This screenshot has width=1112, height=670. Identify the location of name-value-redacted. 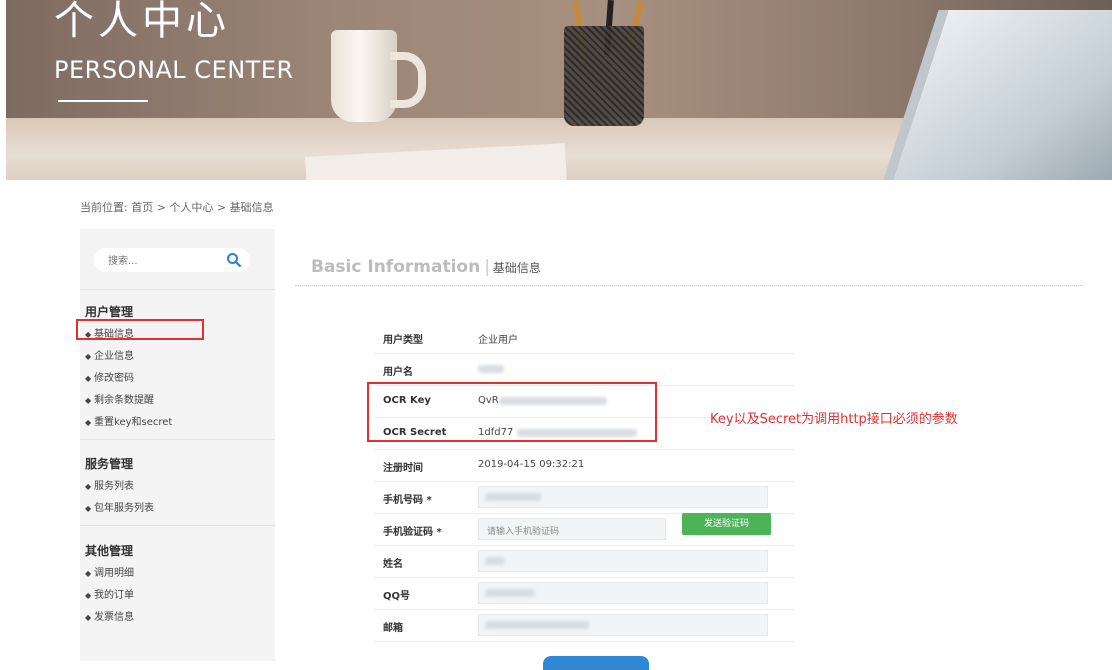
(495, 561).